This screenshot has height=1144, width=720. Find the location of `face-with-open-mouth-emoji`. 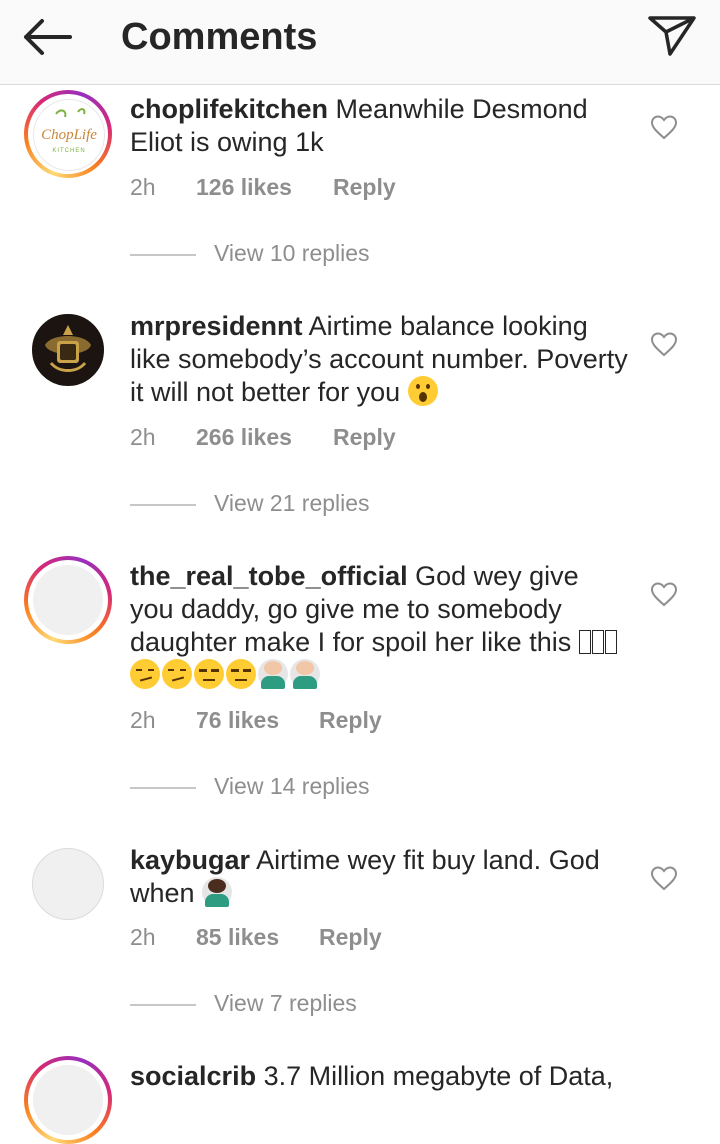

face-with-open-mouth-emoji is located at coordinates (422, 391).